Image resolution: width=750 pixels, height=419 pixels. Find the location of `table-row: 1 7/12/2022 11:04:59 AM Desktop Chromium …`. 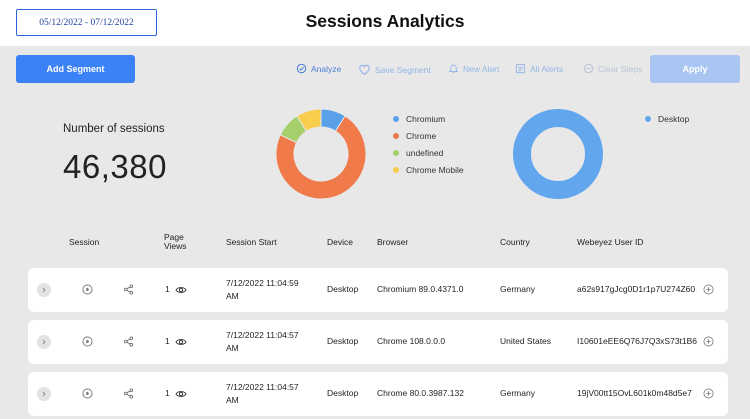

table-row: 1 7/12/2022 11:04:59 AM Desktop Chromium … is located at coordinates (378, 290).